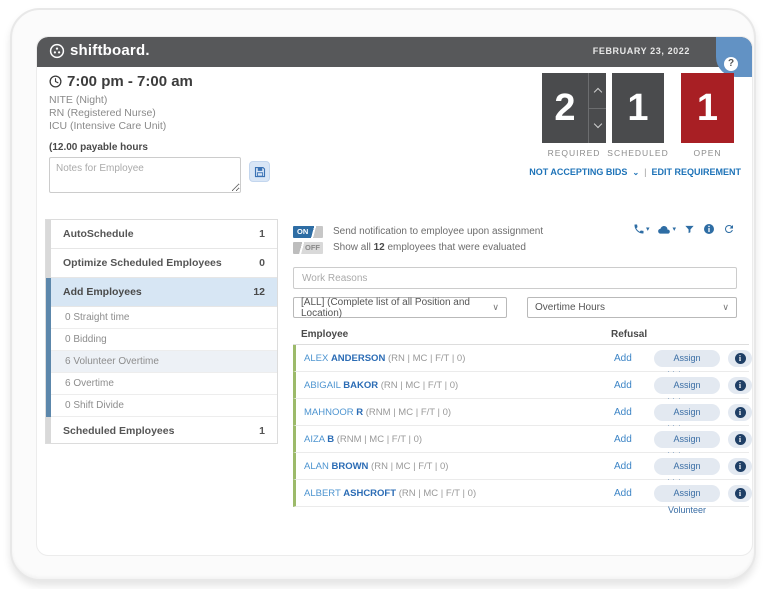  Describe the element at coordinates (639, 229) in the screenshot. I see `phone-icon` at that location.